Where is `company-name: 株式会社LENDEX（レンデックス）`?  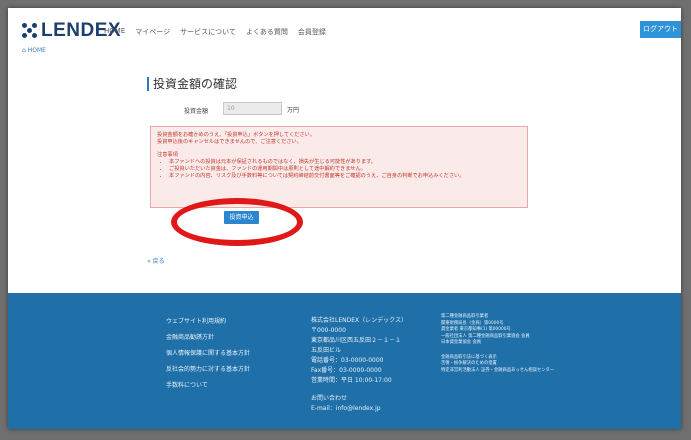
company-name: 株式会社LENDEX（レンデックス） is located at coordinates (359, 320).